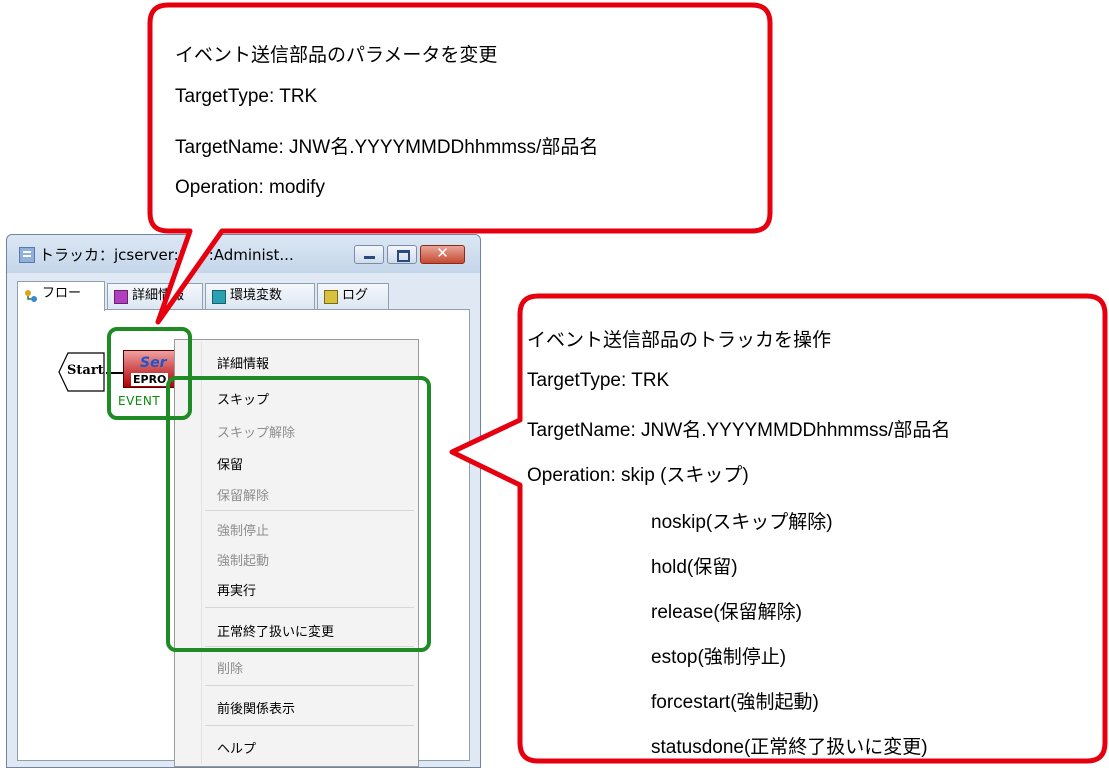 Image resolution: width=1109 pixels, height=775 pixels. What do you see at coordinates (679, 340) in the screenshot?
I see `callout-right-heading: イベント送信部品のトラッカを操作` at bounding box center [679, 340].